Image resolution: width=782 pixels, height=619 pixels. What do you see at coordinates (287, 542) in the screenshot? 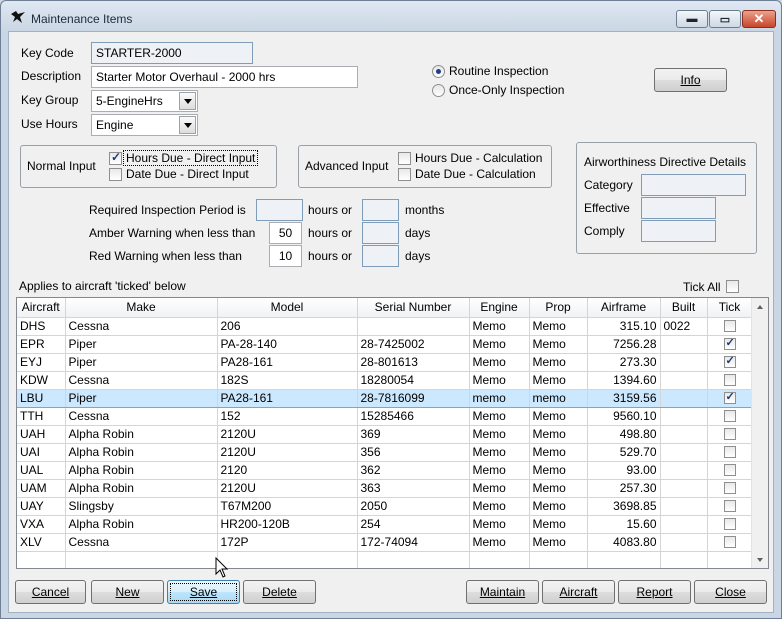
I see `cell-model: 172P` at bounding box center [287, 542].